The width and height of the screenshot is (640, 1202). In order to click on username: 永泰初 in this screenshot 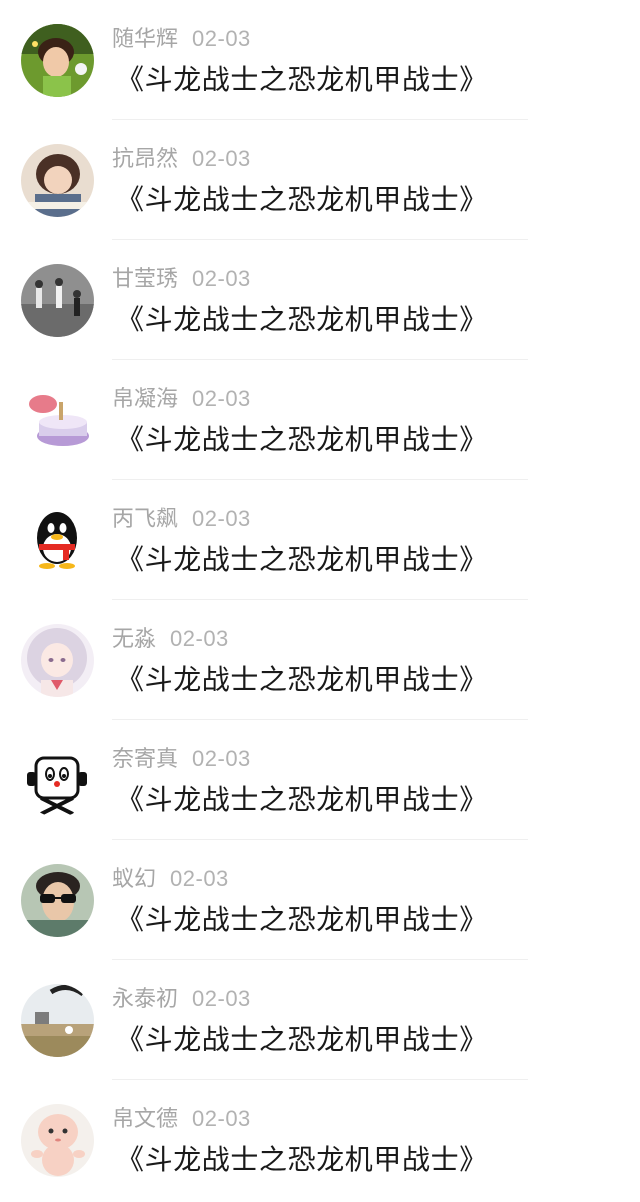, I will do `click(145, 999)`.